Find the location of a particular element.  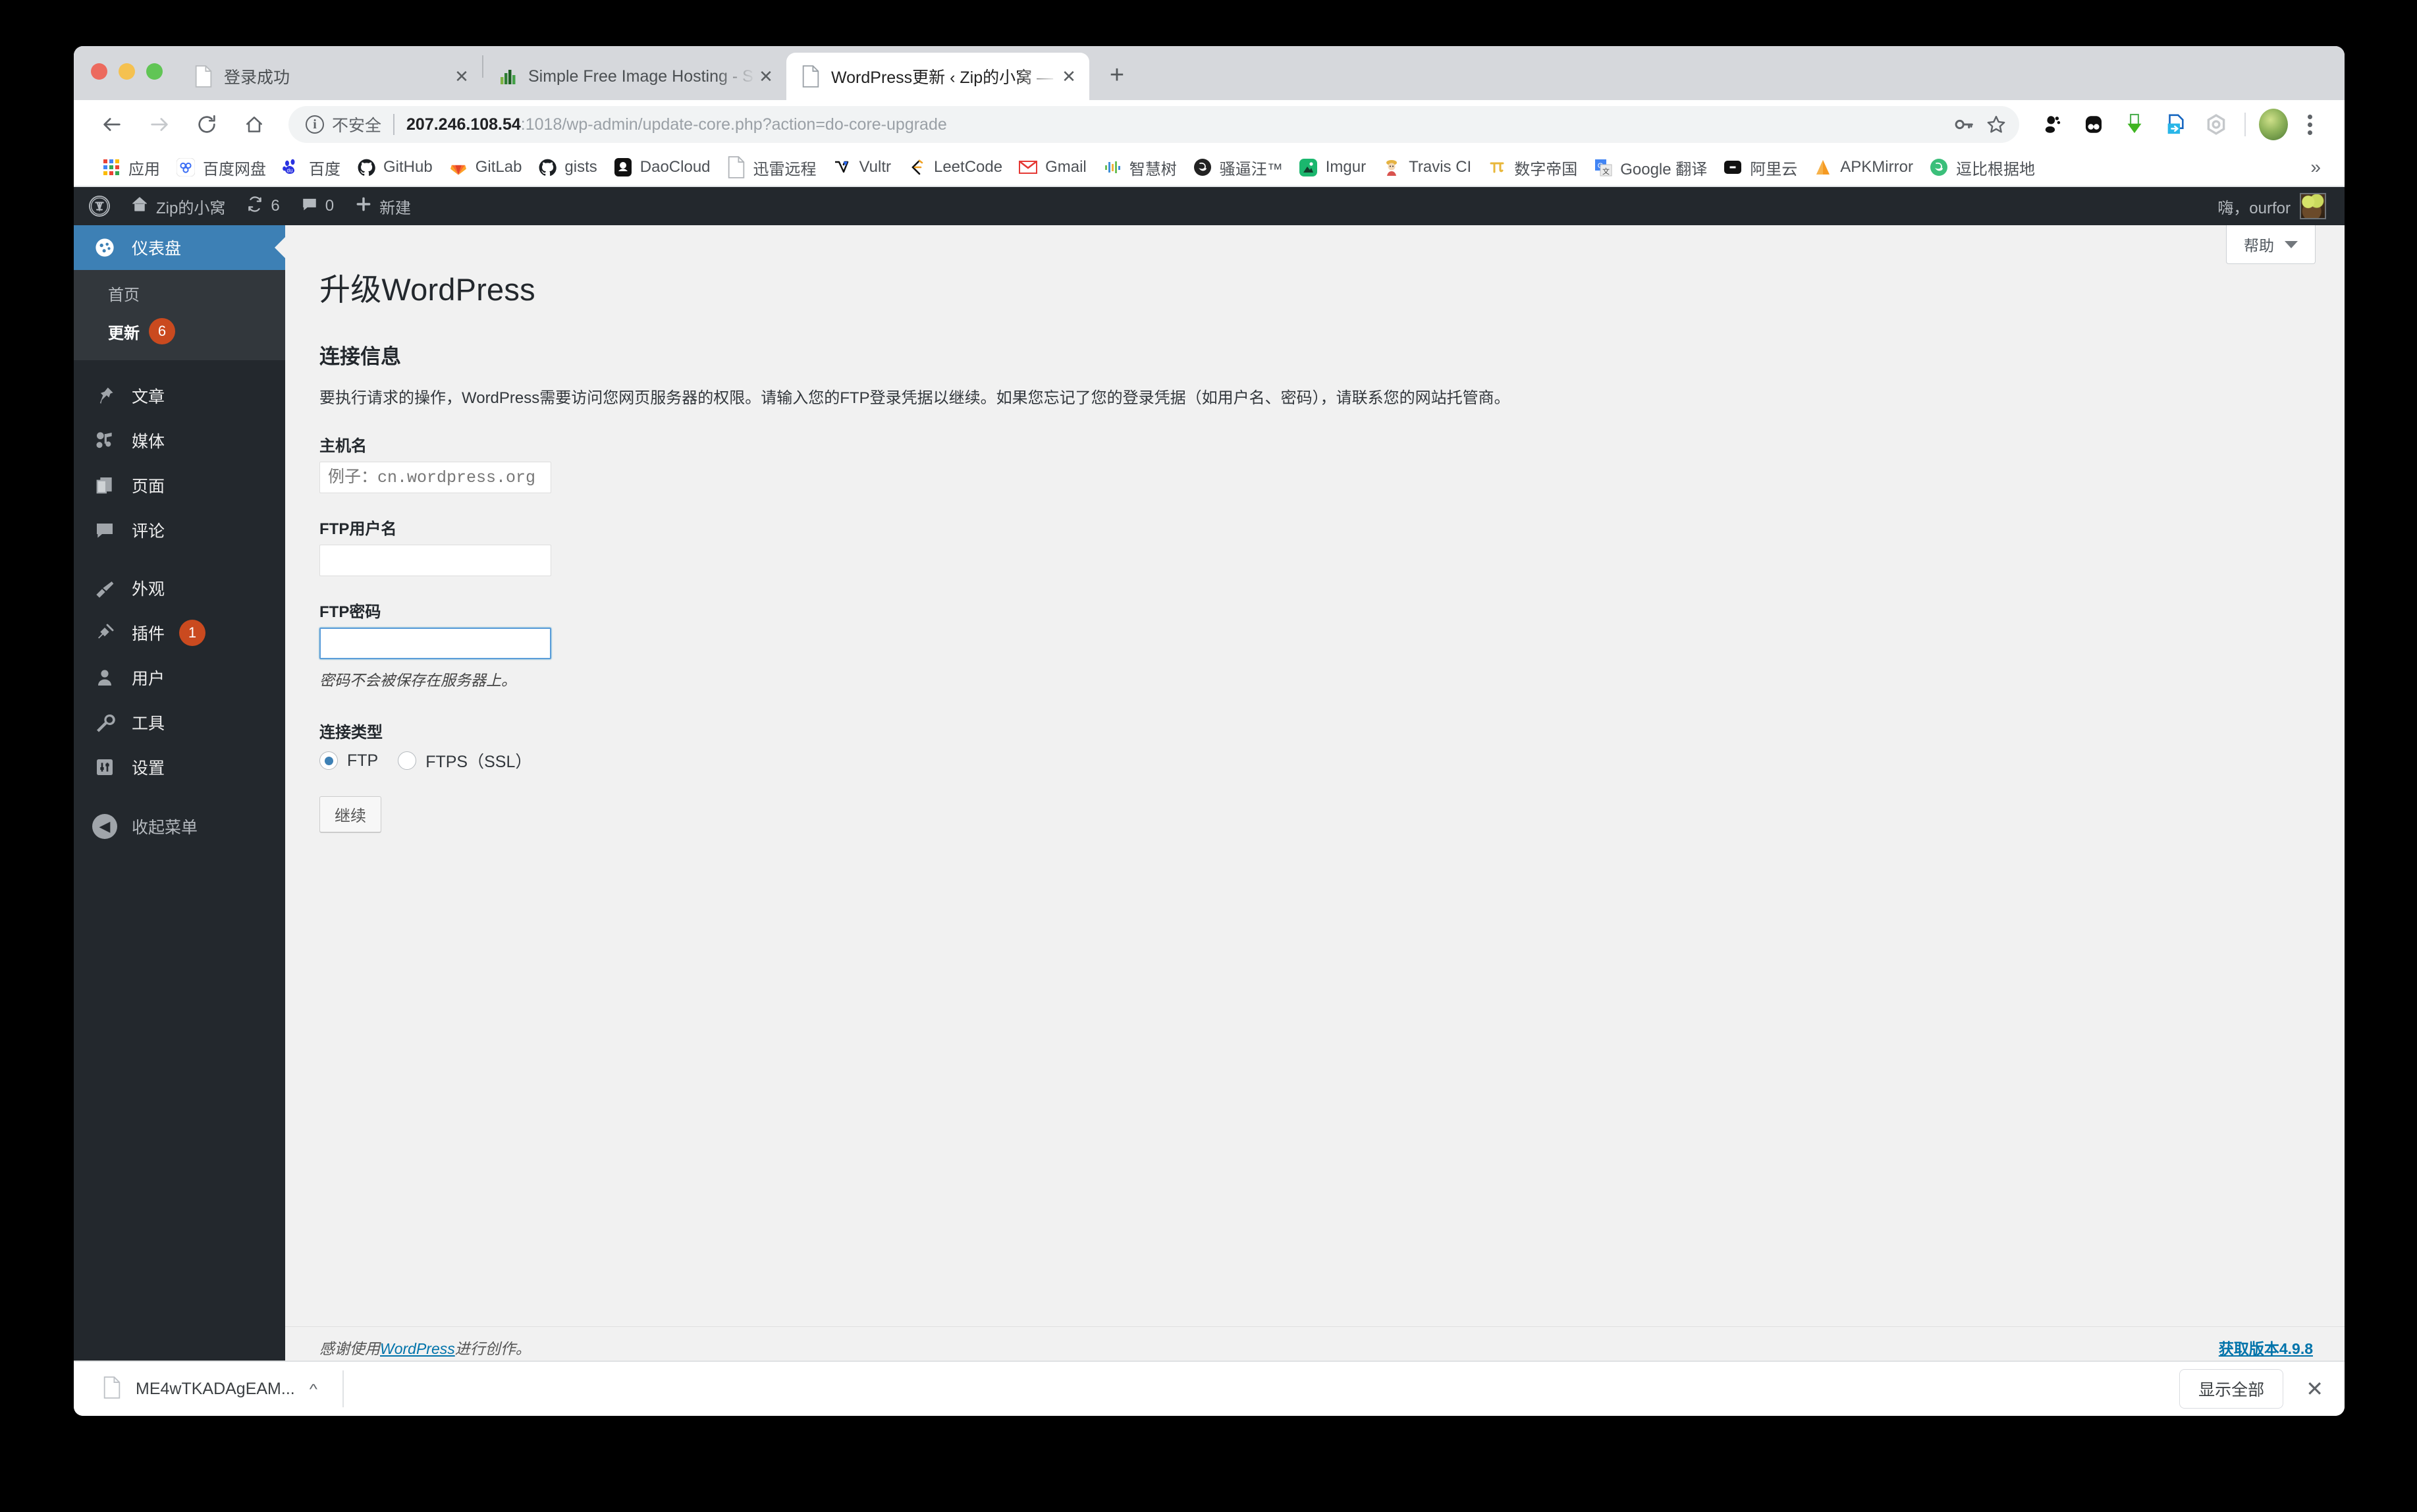

browser-tab-3-active: WordPress更新 ‹ Zip的小窝 — ✕ is located at coordinates (937, 76).